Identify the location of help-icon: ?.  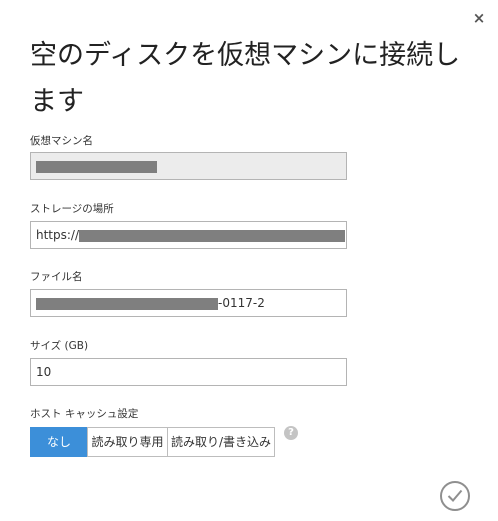
(291, 433).